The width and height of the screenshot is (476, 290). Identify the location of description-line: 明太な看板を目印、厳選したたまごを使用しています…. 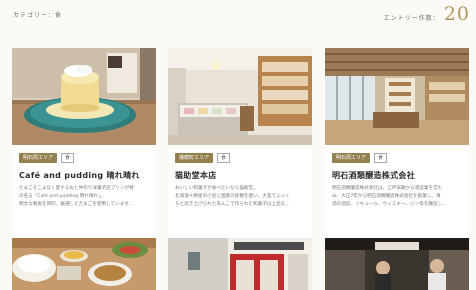
(76, 204).